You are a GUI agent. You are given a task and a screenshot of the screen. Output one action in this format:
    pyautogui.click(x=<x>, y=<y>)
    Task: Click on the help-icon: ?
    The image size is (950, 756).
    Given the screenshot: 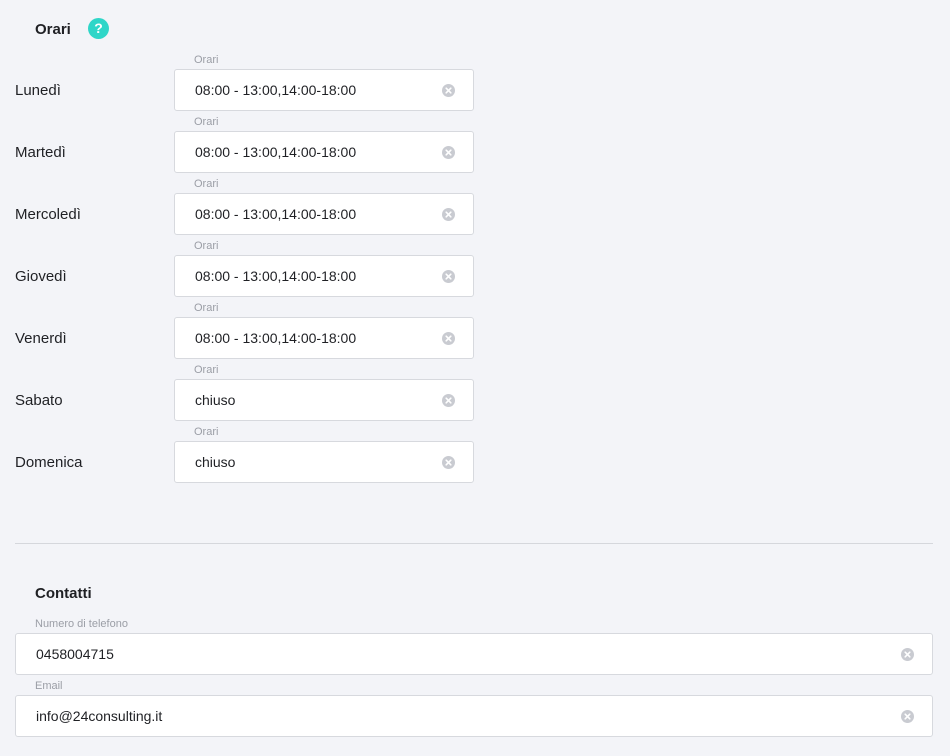 What is the action you would take?
    pyautogui.click(x=98, y=28)
    